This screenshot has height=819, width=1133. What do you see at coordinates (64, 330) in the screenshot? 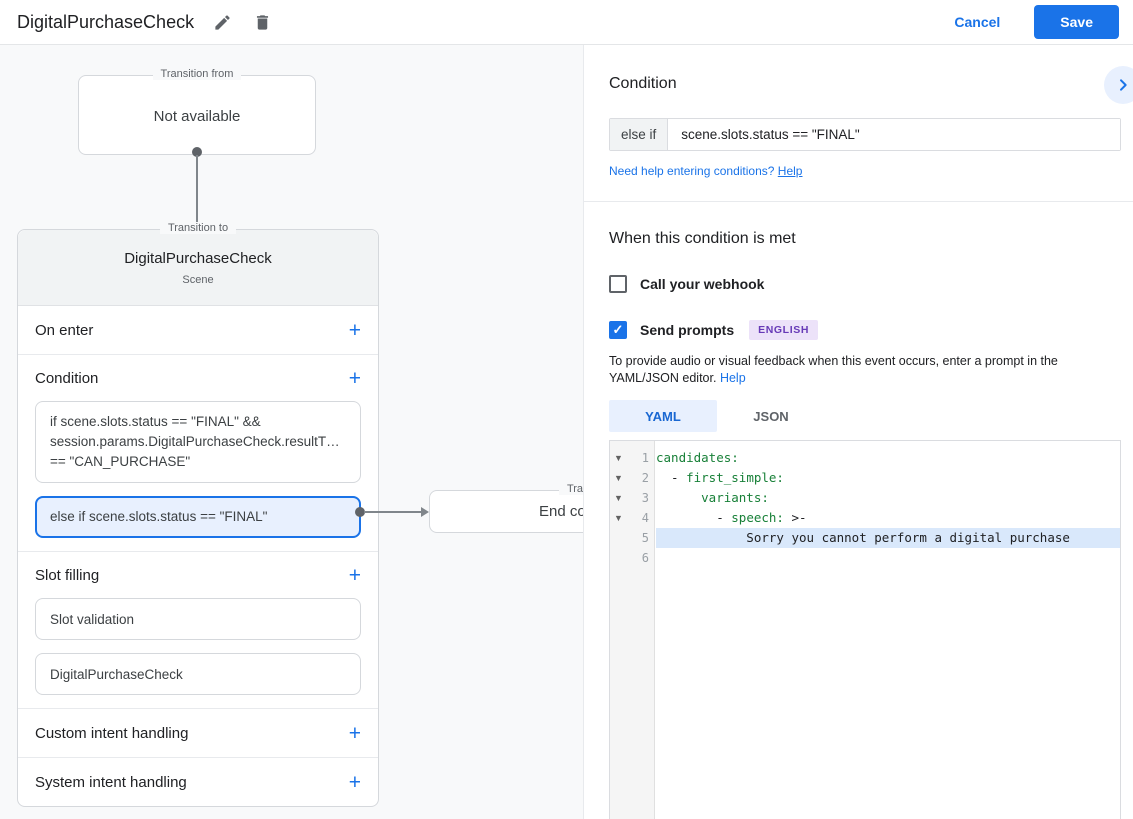
I see `on-enter-label: On enter` at bounding box center [64, 330].